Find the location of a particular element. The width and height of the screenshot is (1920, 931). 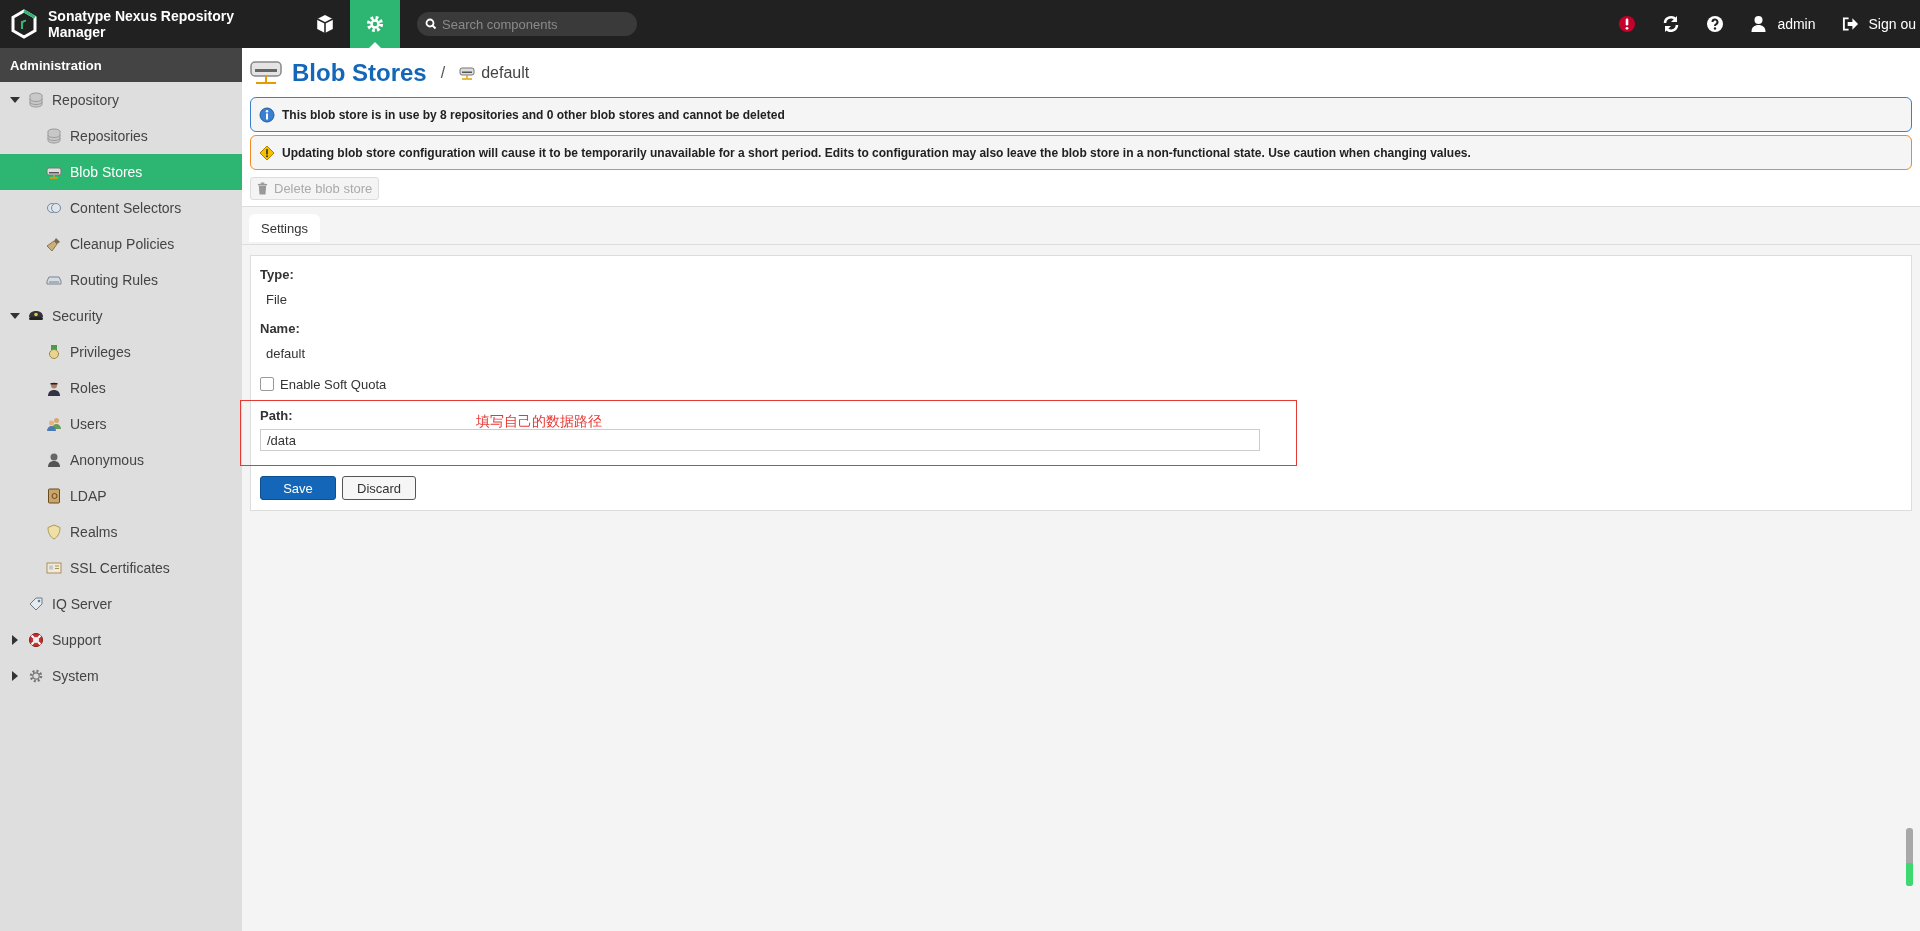

sidebar-item: Cleanup Policies is located at coordinates (121, 244).